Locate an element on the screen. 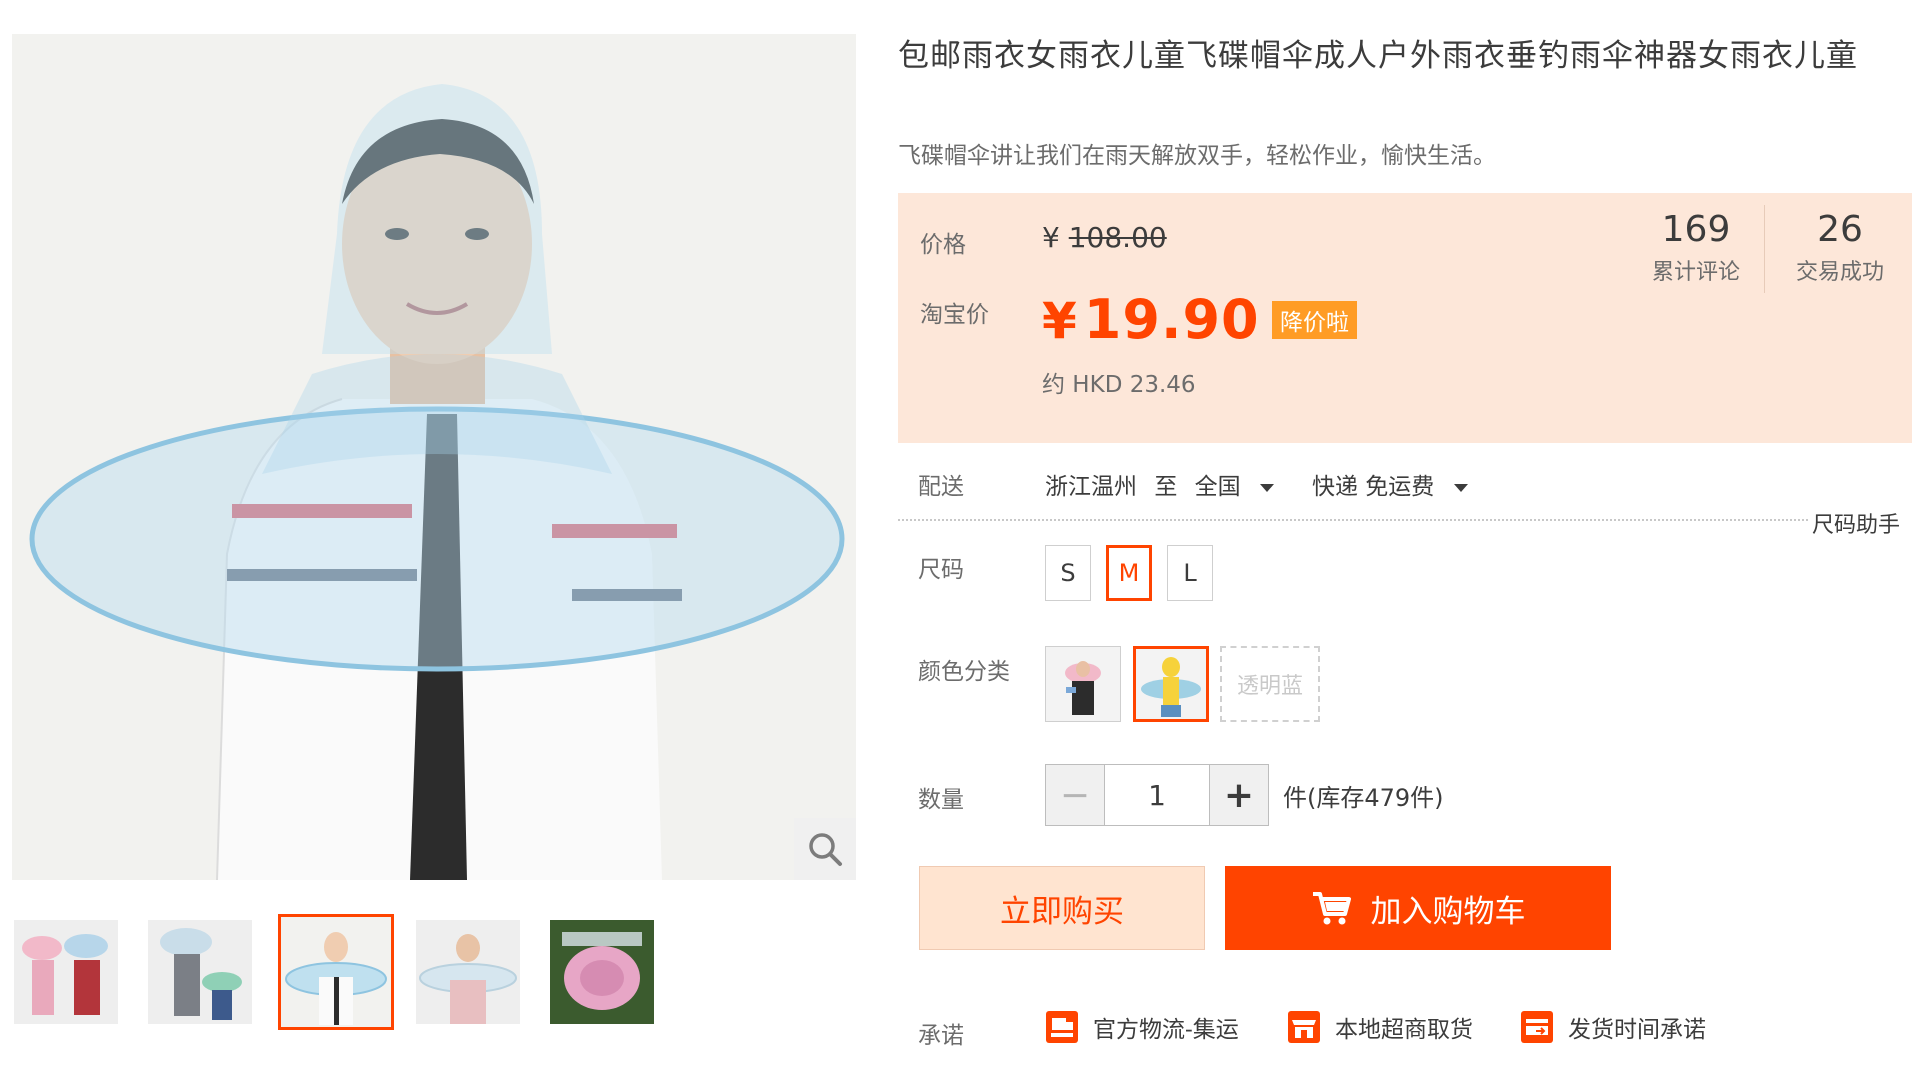 The width and height of the screenshot is (1920, 1080). stat-reviews: 169 累计评论 is located at coordinates (1696, 247).